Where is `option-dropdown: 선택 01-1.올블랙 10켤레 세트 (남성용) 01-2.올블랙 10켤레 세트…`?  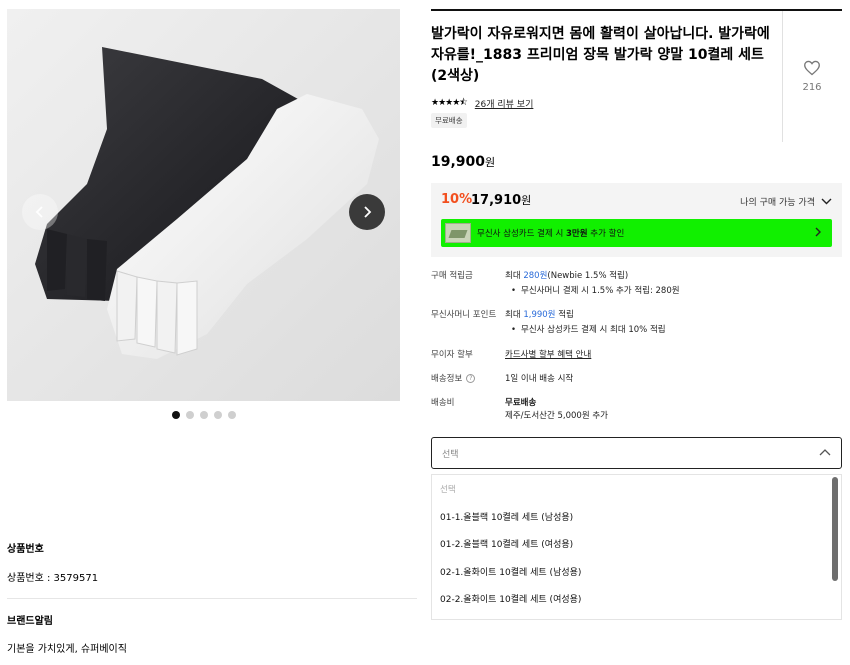
option-dropdown: 선택 01-1.올블랙 10켤레 세트 (남성용) 01-2.올블랙 10켤레 세트… is located at coordinates (636, 547).